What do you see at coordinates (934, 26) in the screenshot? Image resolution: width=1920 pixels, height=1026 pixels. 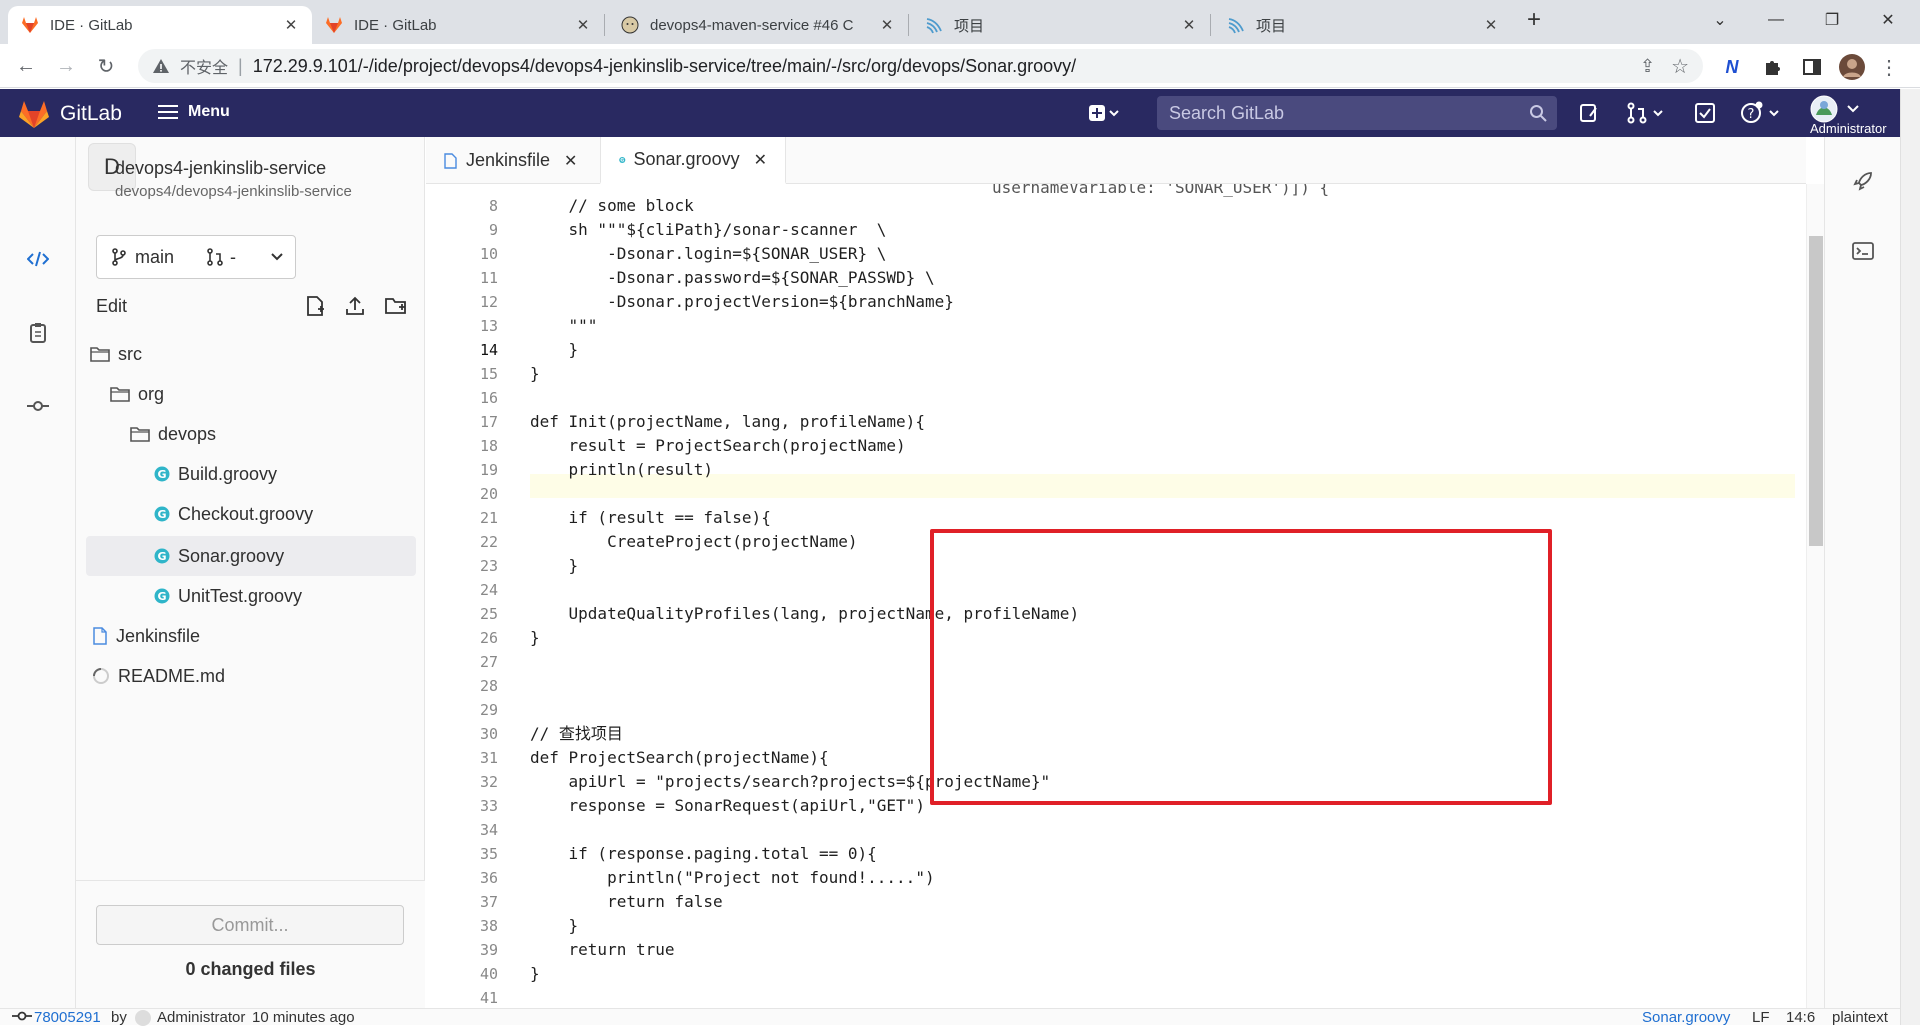 I see `sonarqube-logo-icon` at bounding box center [934, 26].